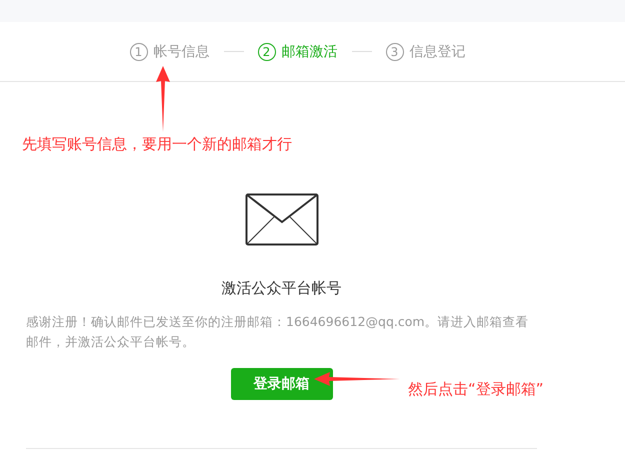 The width and height of the screenshot is (625, 454). I want to click on step-number: 2, so click(267, 51).